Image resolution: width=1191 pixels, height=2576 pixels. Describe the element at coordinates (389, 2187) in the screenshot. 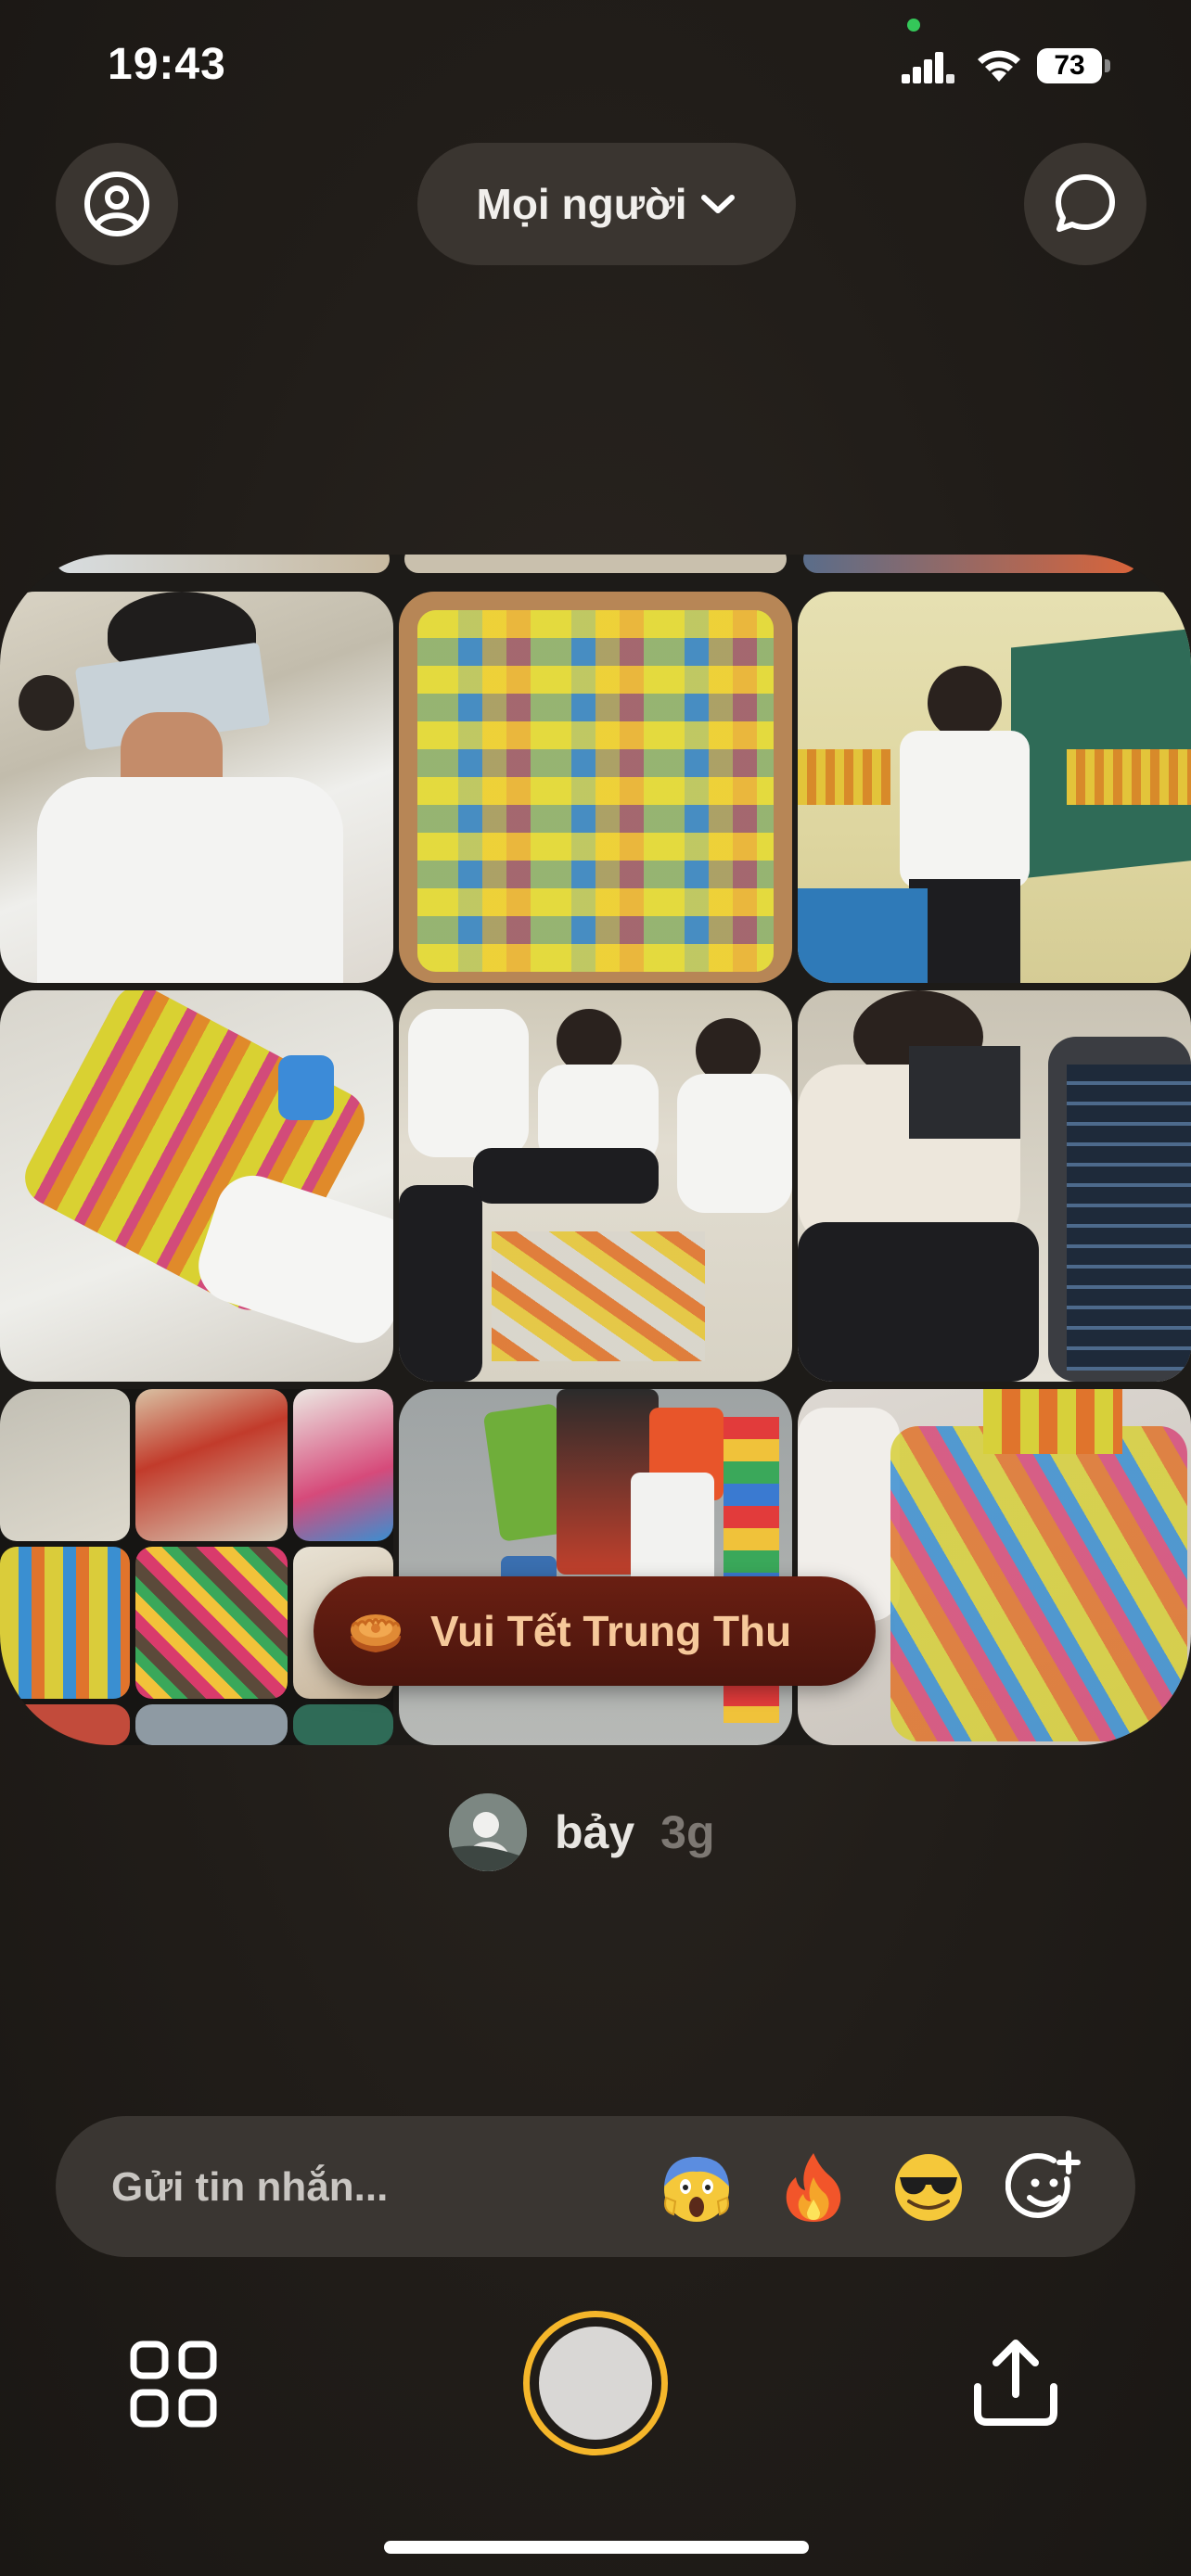

I see `message-input` at that location.